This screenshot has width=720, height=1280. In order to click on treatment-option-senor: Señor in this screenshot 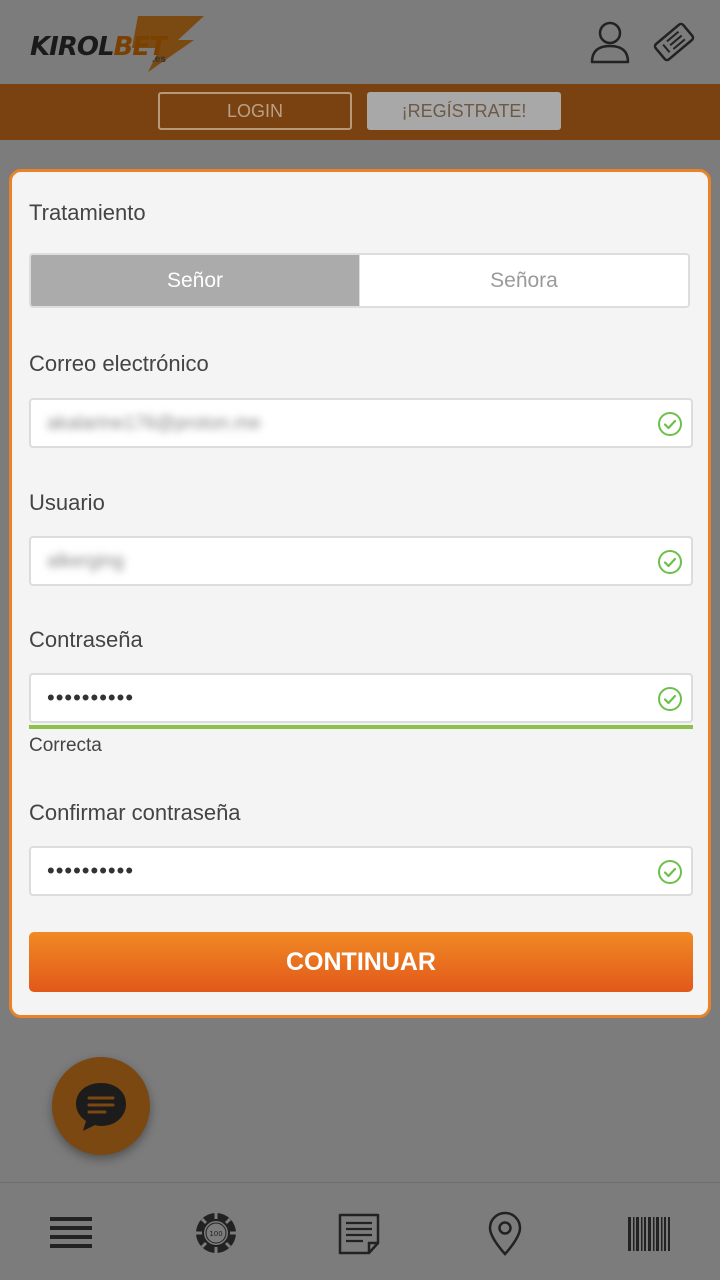, I will do `click(195, 280)`.